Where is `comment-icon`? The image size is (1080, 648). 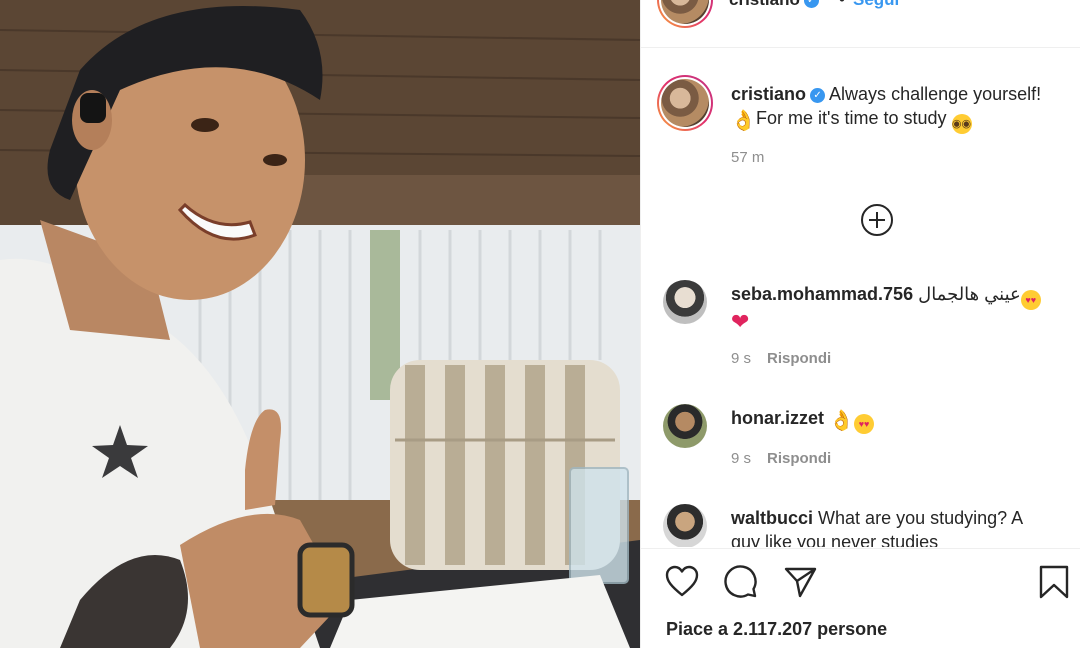 comment-icon is located at coordinates (741, 582).